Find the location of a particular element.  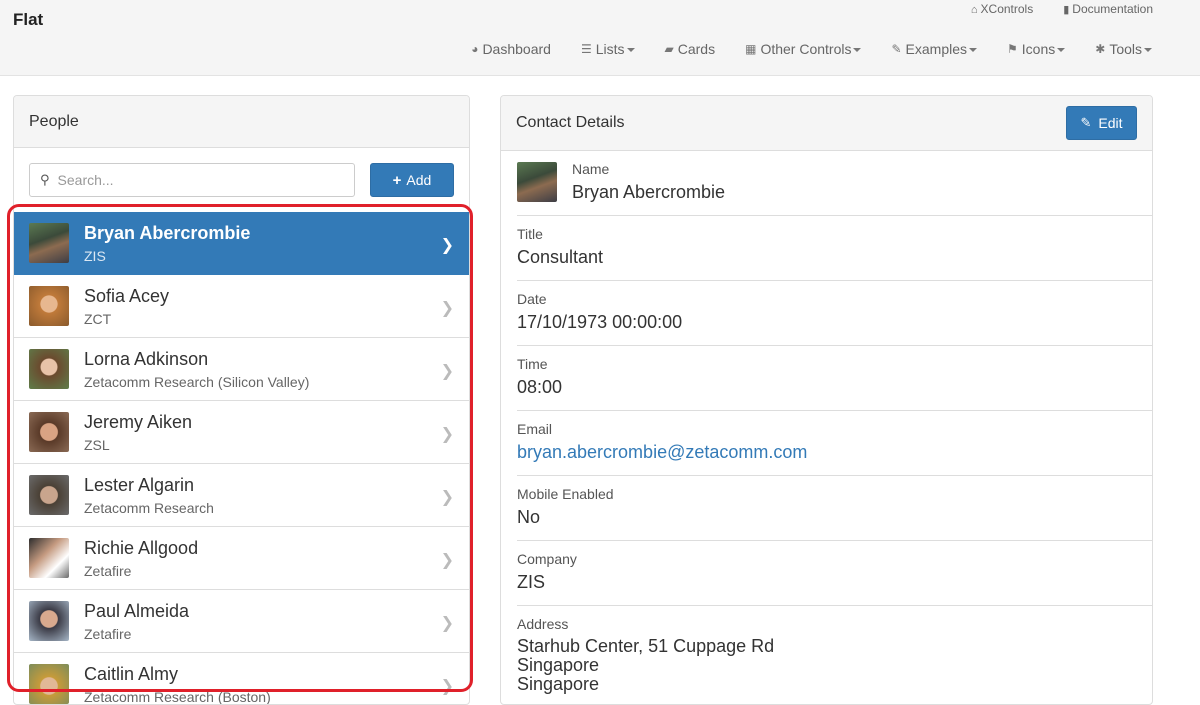

person-name: Lorna Adkinson is located at coordinates (146, 359).